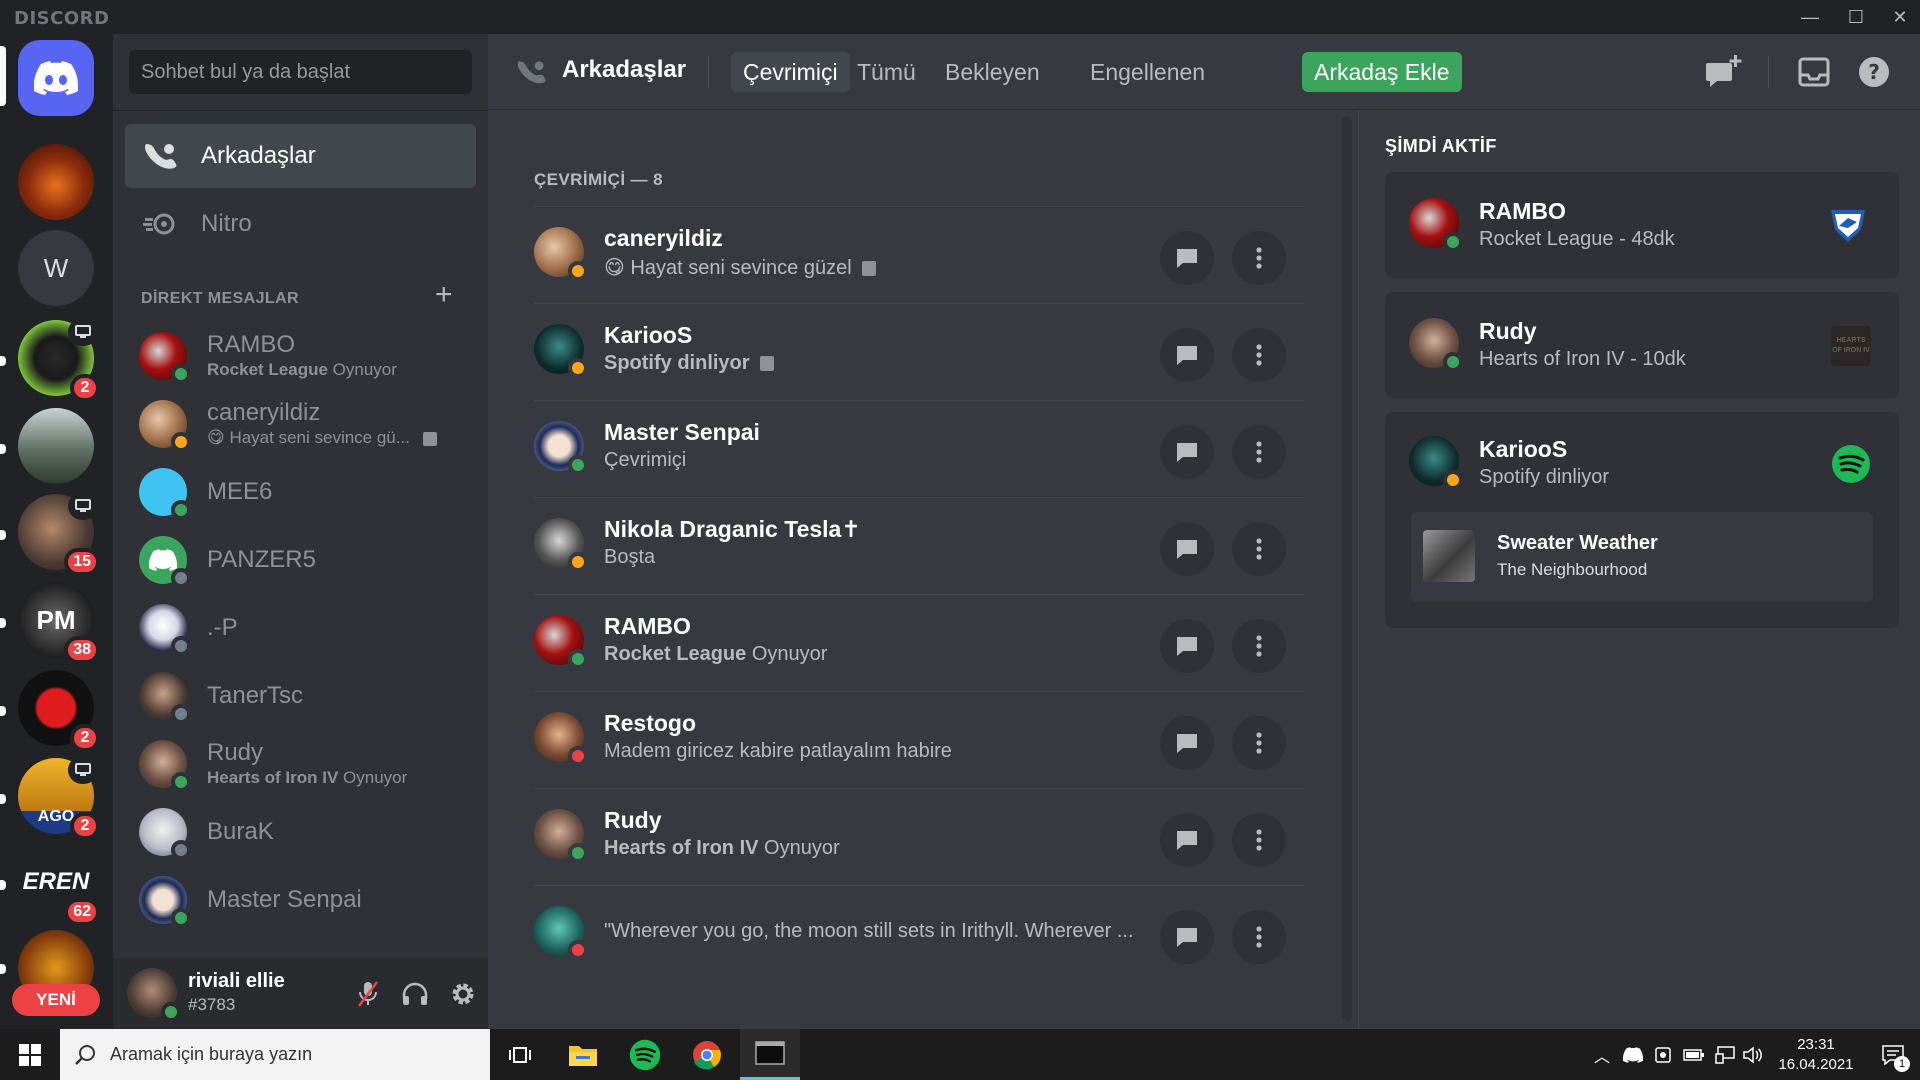 Image resolution: width=1920 pixels, height=1080 pixels. What do you see at coordinates (886, 72) in the screenshot?
I see `tab-all: Tümü` at bounding box center [886, 72].